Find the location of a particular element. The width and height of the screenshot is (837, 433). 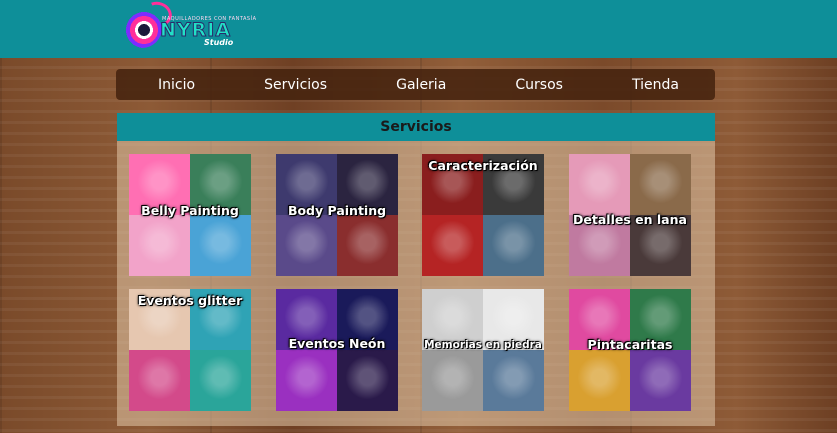

nav-item-inicio: Inicio is located at coordinates (176, 85).